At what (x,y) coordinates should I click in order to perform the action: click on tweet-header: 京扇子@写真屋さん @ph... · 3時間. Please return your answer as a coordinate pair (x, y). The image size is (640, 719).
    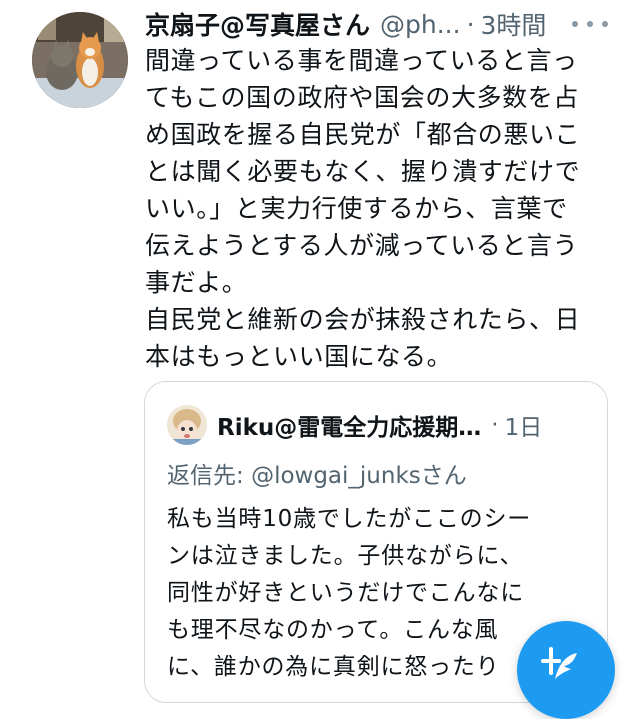
    Looking at the image, I should click on (390, 24).